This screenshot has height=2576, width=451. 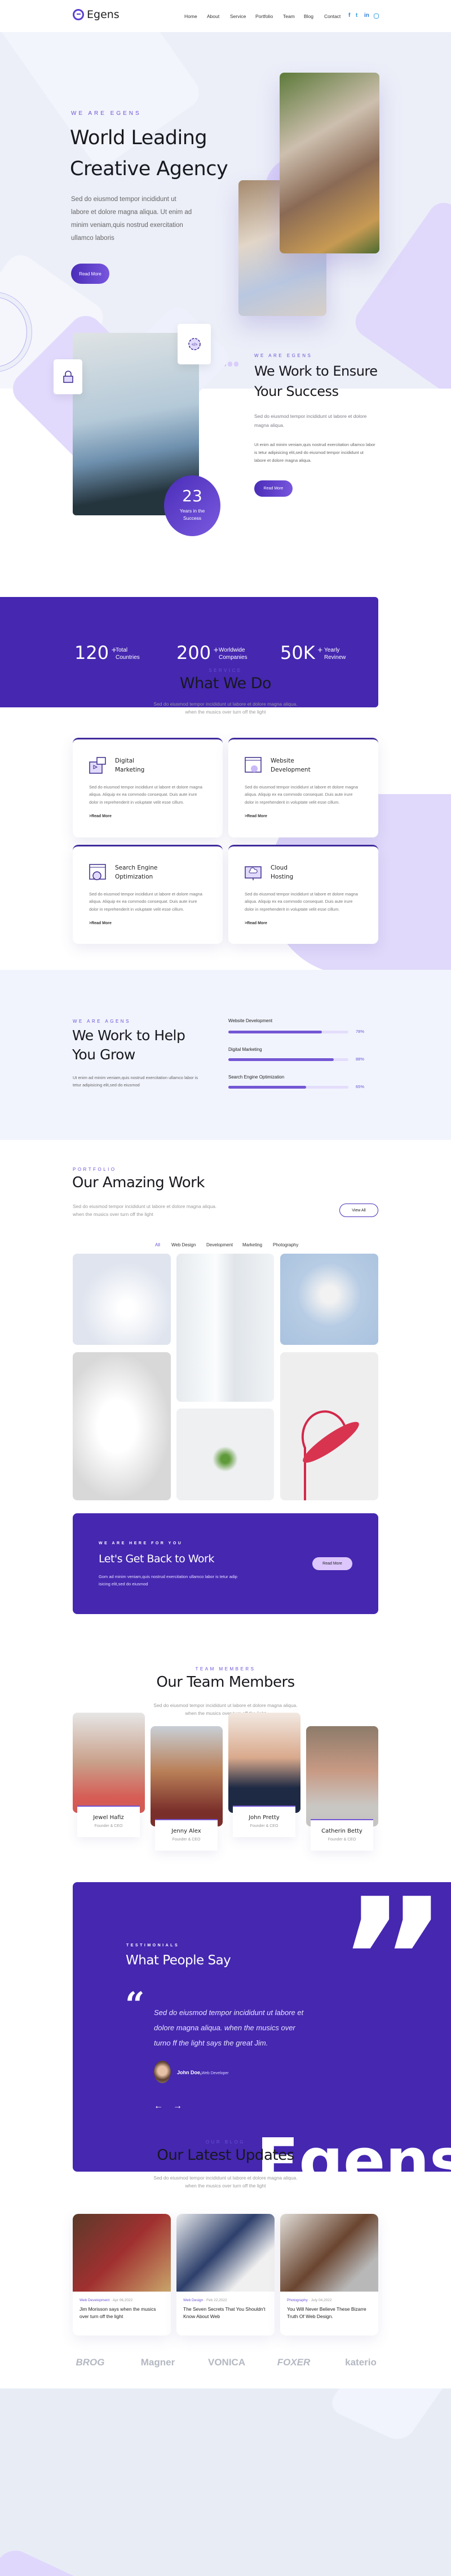 What do you see at coordinates (190, 16) in the screenshot?
I see `nav-home: Home` at bounding box center [190, 16].